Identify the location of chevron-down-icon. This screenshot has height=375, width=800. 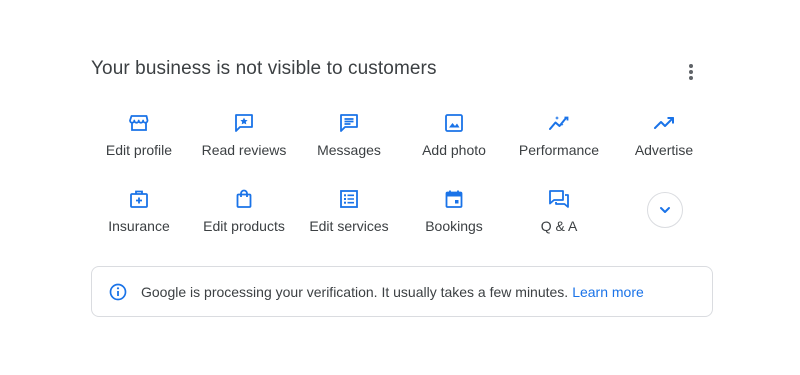
(665, 210).